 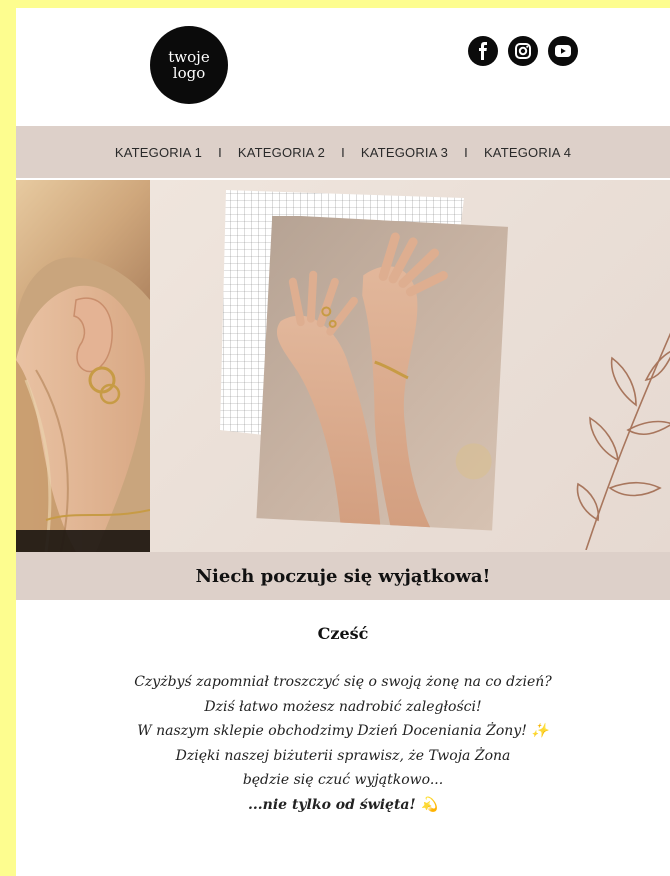 I want to click on hero-subtitle: Niech poczuje się wyjątkowa!, so click(x=343, y=576).